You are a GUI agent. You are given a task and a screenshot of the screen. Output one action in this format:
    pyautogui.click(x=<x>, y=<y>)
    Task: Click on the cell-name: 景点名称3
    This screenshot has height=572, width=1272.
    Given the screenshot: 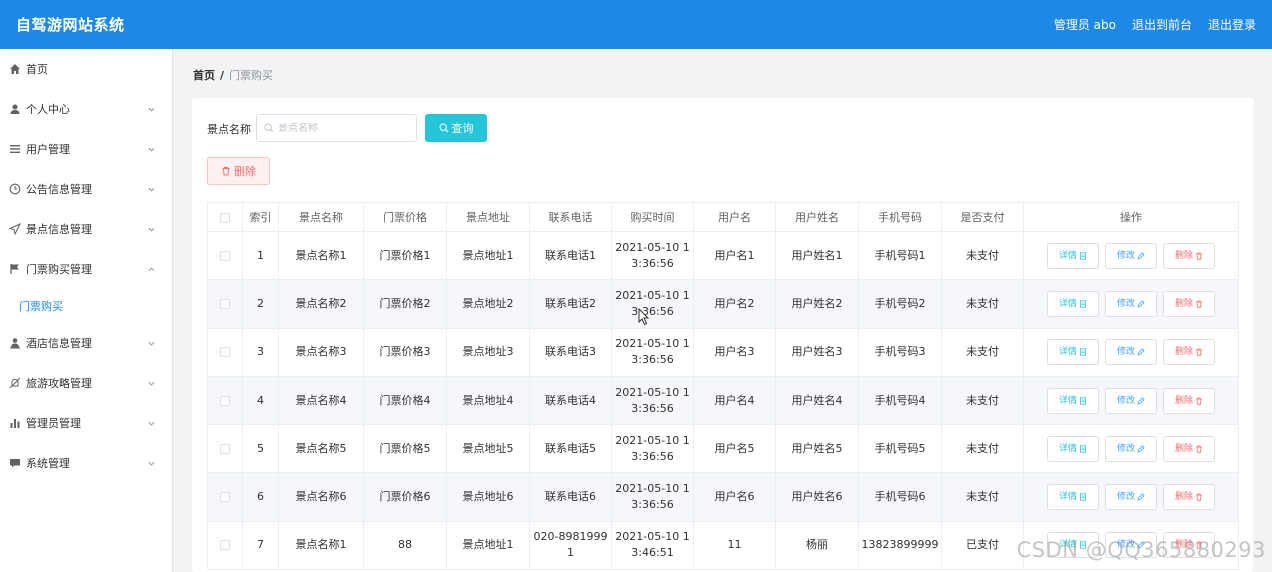 What is the action you would take?
    pyautogui.click(x=321, y=352)
    